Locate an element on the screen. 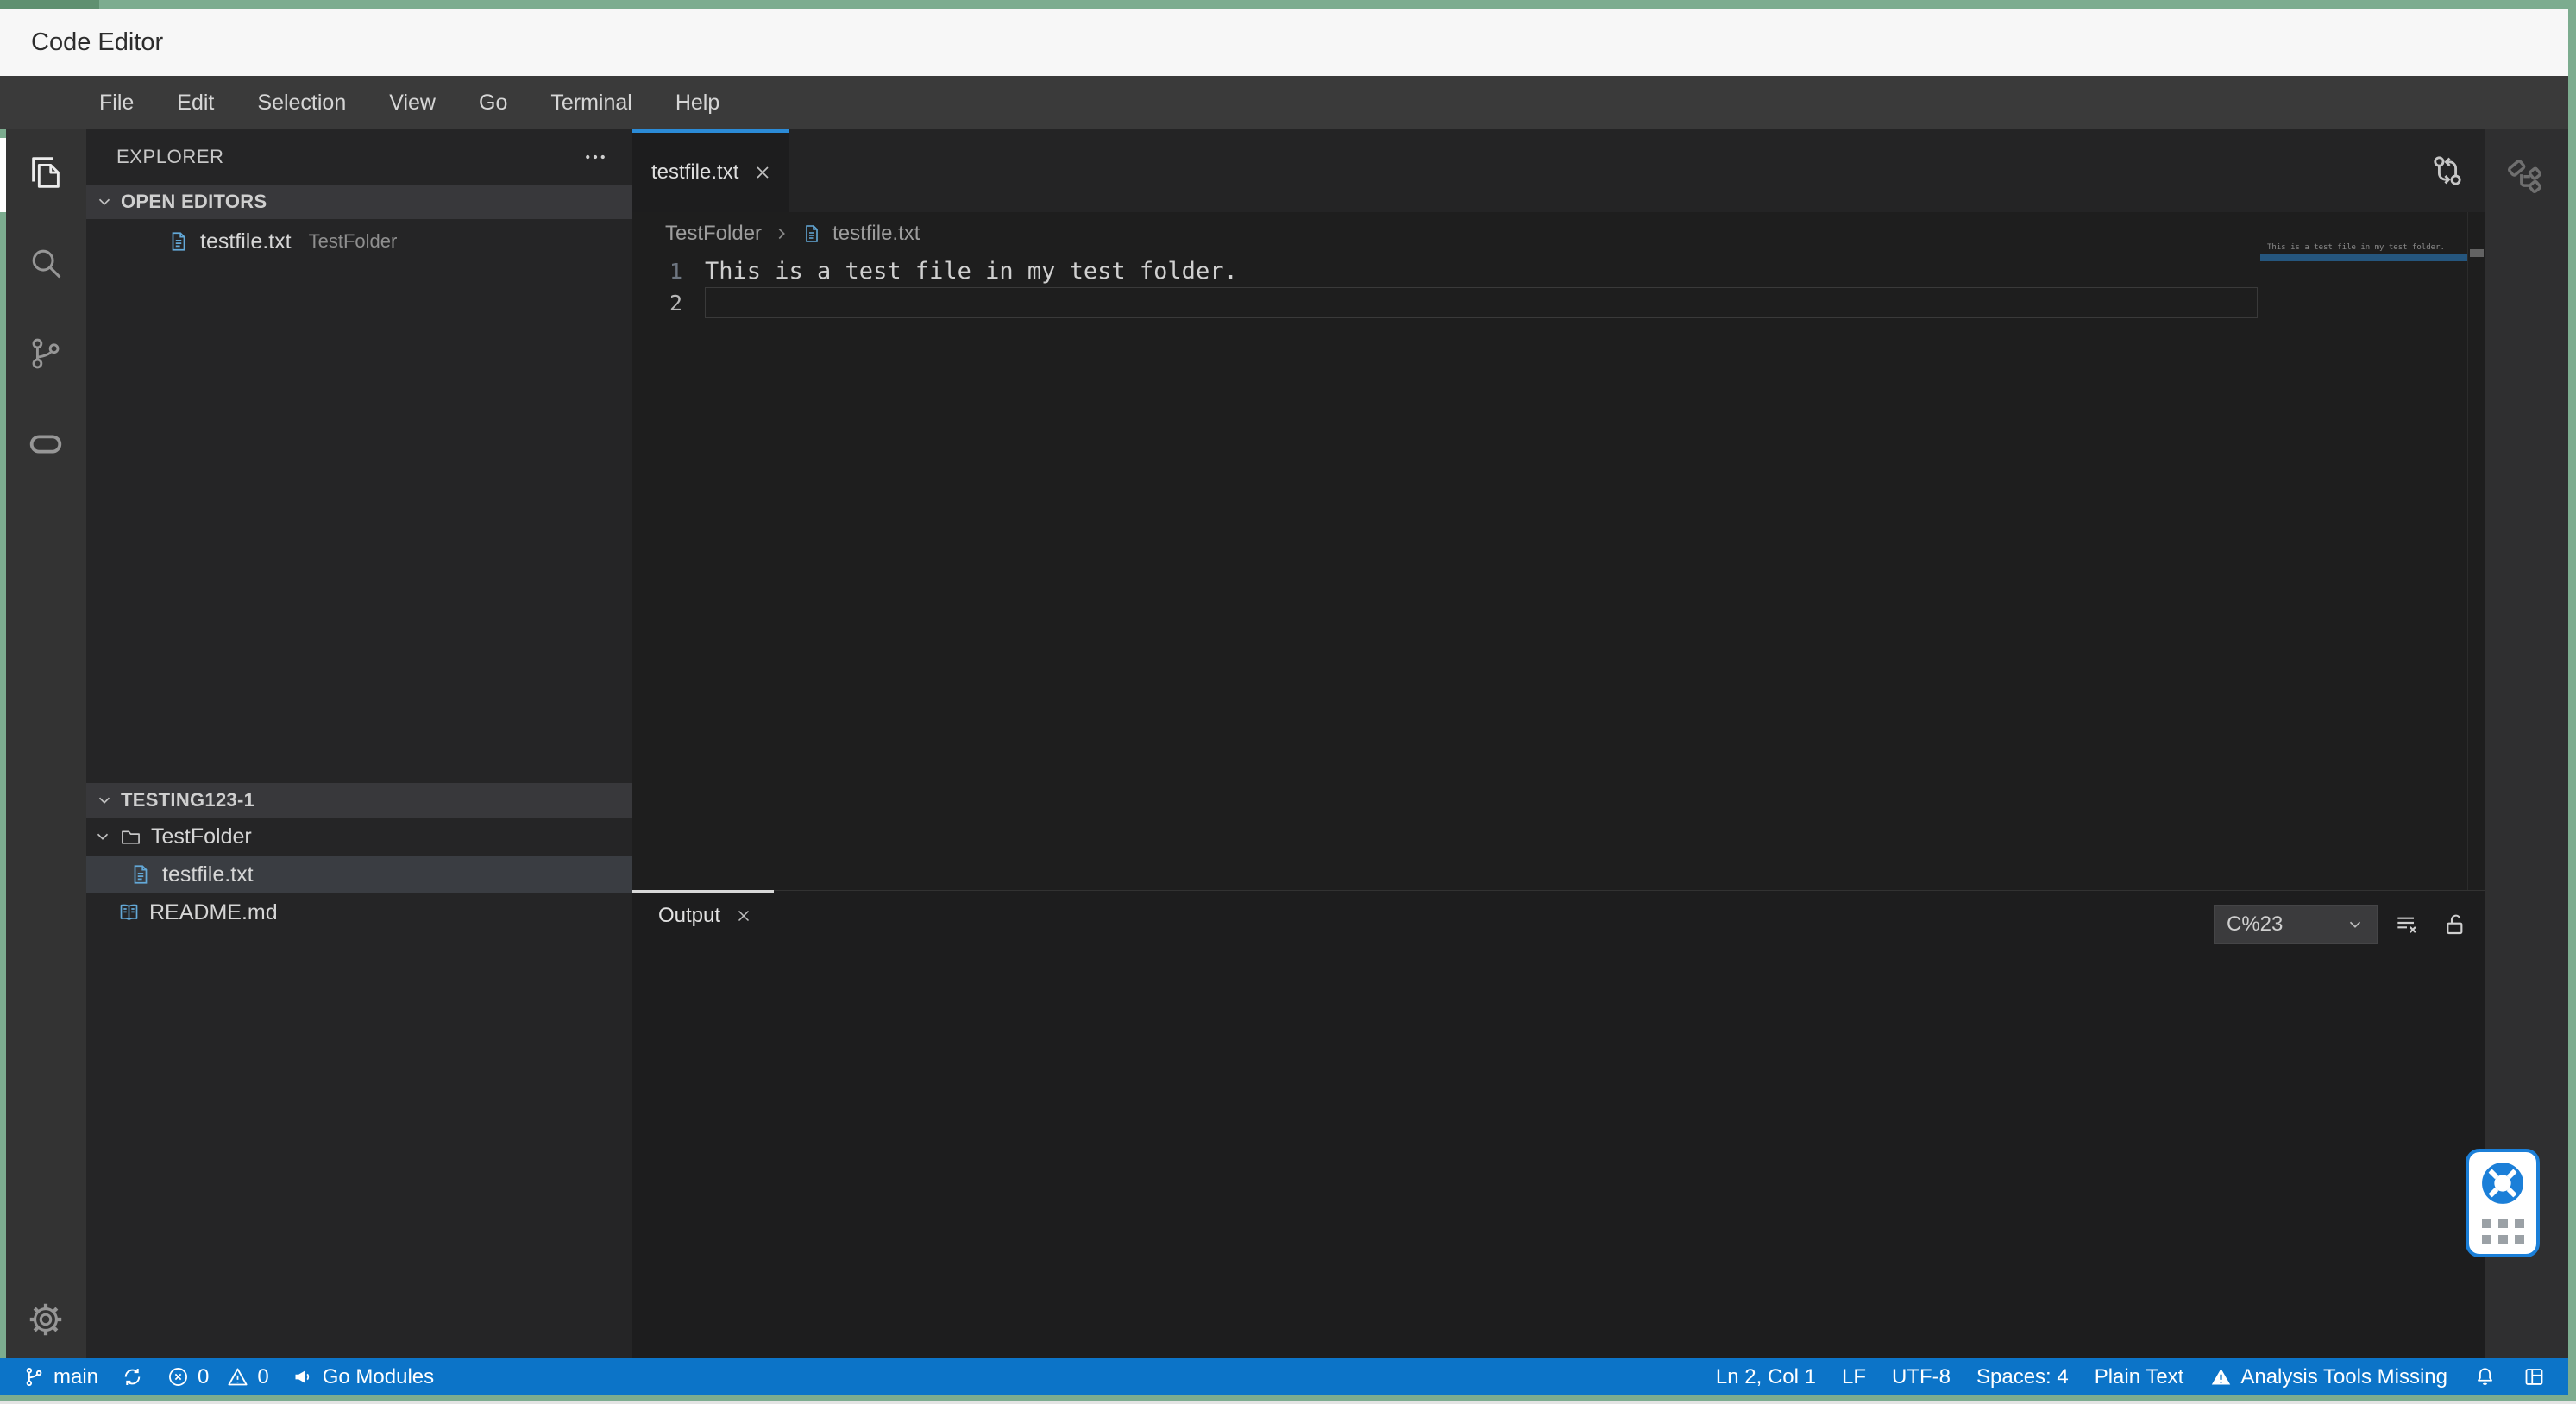 The height and width of the screenshot is (1404, 2576). sync-button is located at coordinates (132, 1376).